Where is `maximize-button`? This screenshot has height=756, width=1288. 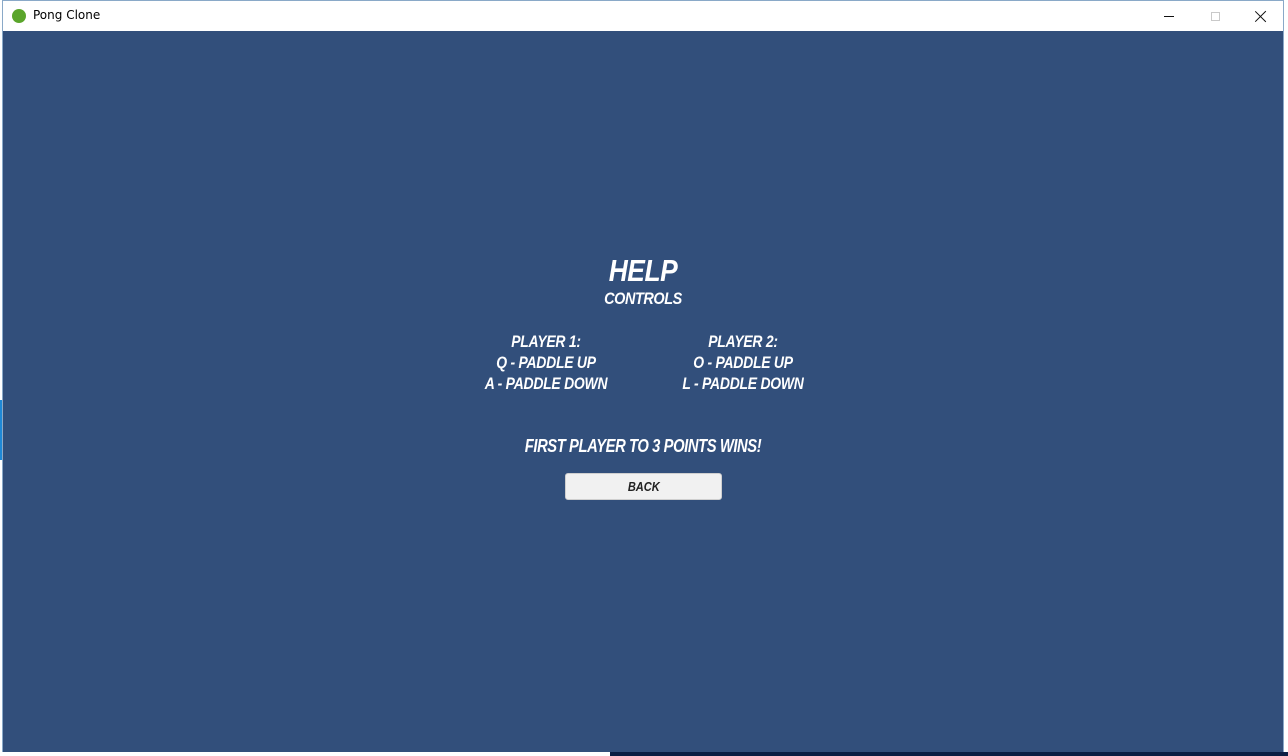
maximize-button is located at coordinates (1215, 16).